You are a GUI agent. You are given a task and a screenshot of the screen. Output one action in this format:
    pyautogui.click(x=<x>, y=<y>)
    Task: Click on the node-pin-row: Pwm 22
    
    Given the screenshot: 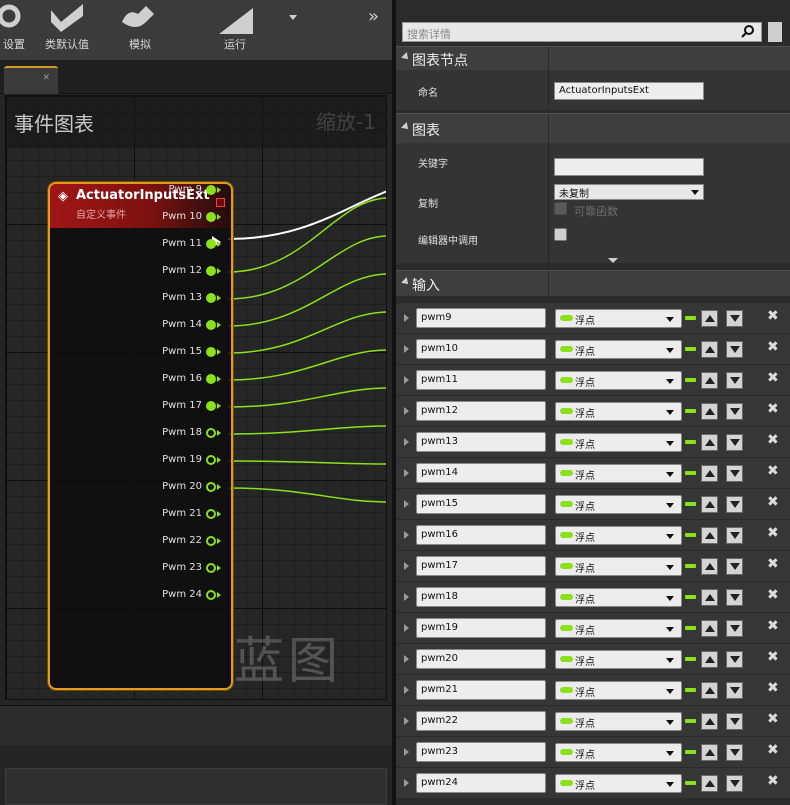 What is the action you would take?
    pyautogui.click(x=191, y=543)
    